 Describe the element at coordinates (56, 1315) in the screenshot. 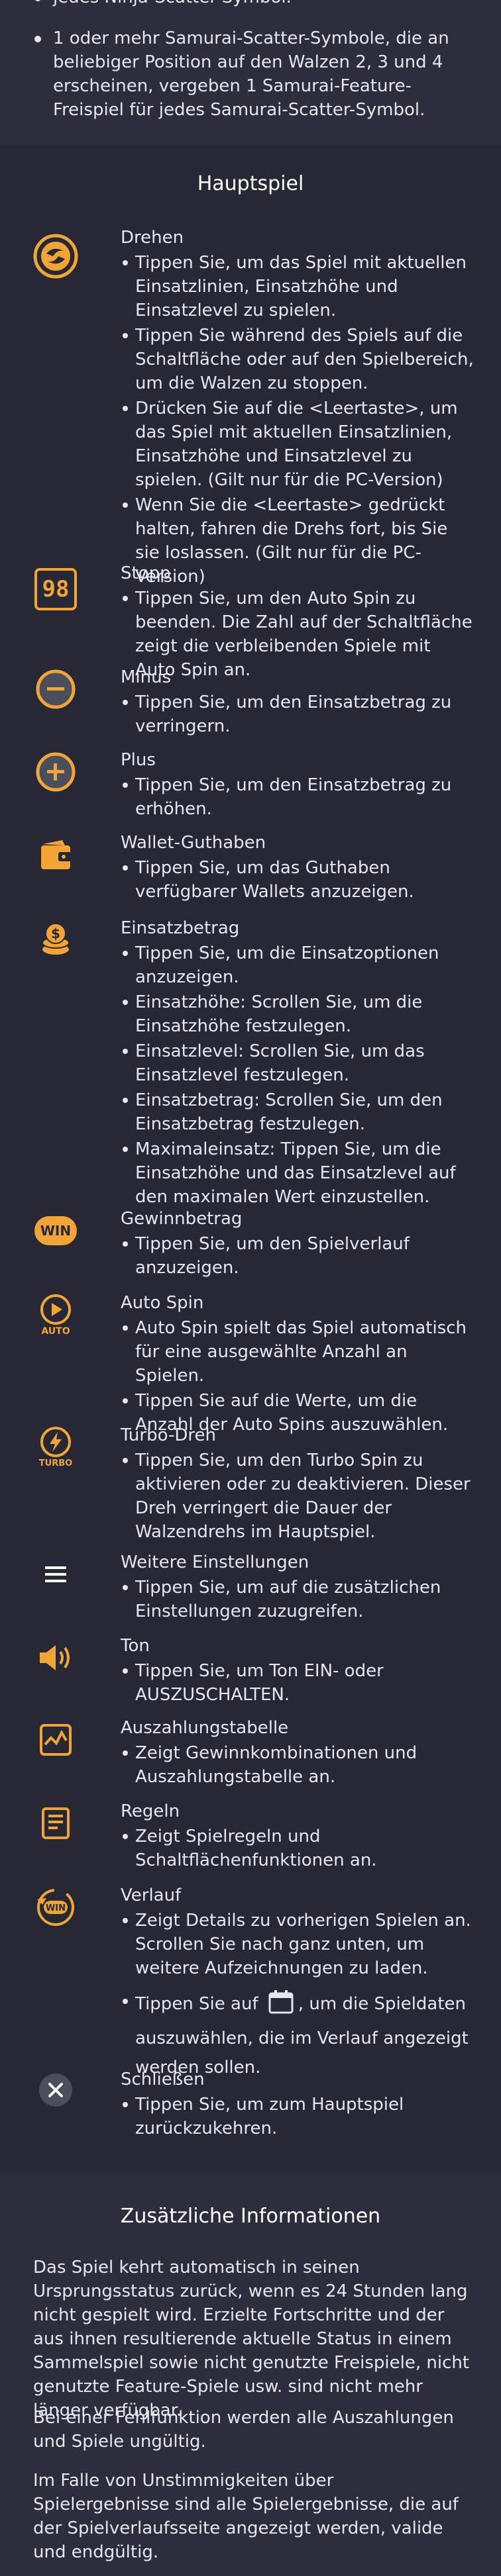

I see `auto-spin-icon: AUTO` at that location.